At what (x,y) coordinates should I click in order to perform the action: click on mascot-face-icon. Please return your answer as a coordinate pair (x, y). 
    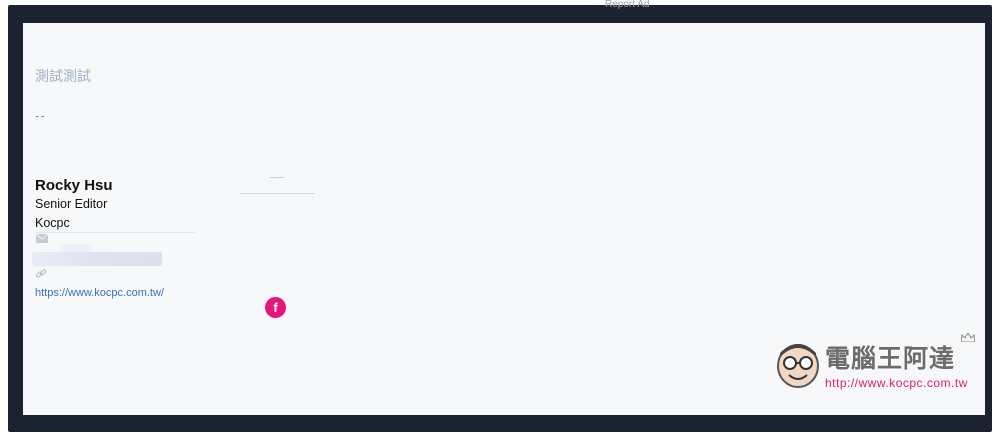
    Looking at the image, I should click on (798, 366).